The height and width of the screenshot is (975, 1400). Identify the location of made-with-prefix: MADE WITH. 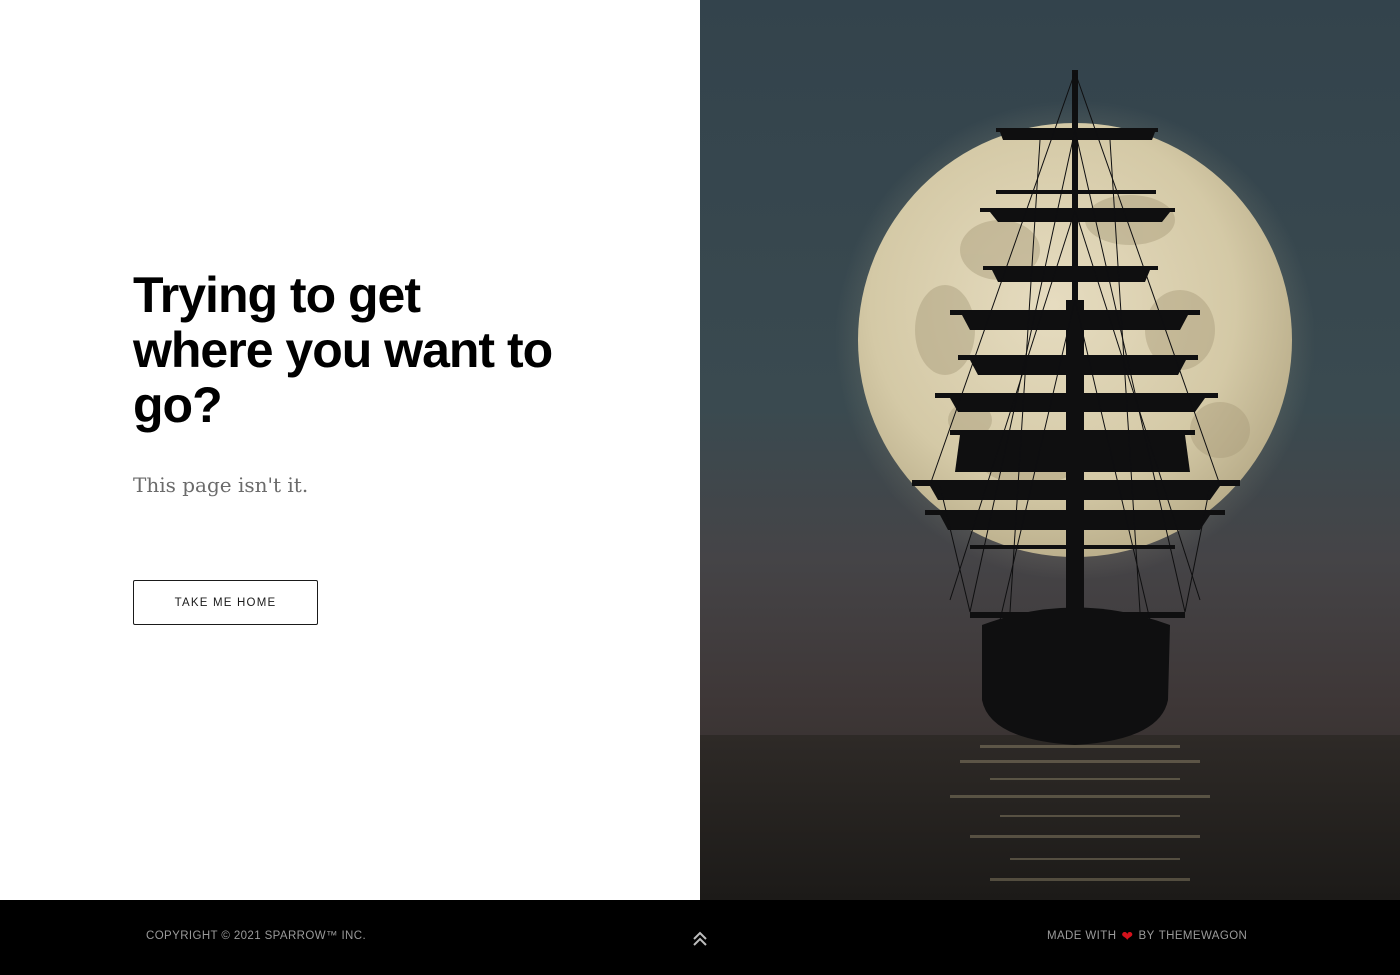
(1082, 936).